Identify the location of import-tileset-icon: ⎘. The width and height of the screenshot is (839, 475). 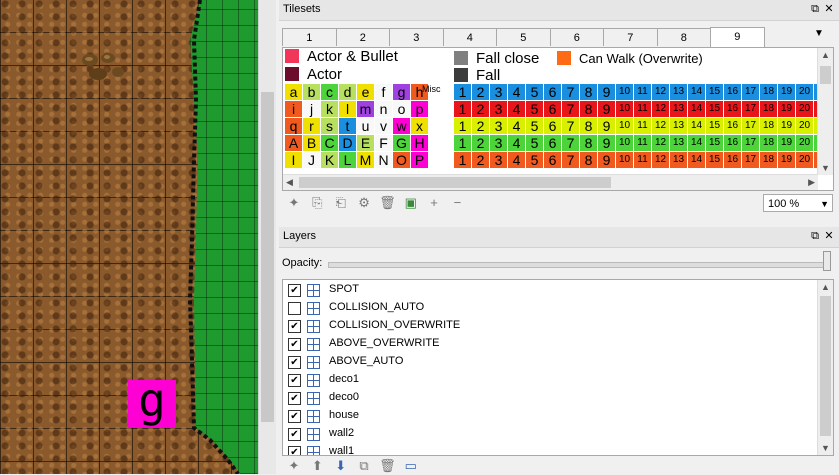
(317, 203).